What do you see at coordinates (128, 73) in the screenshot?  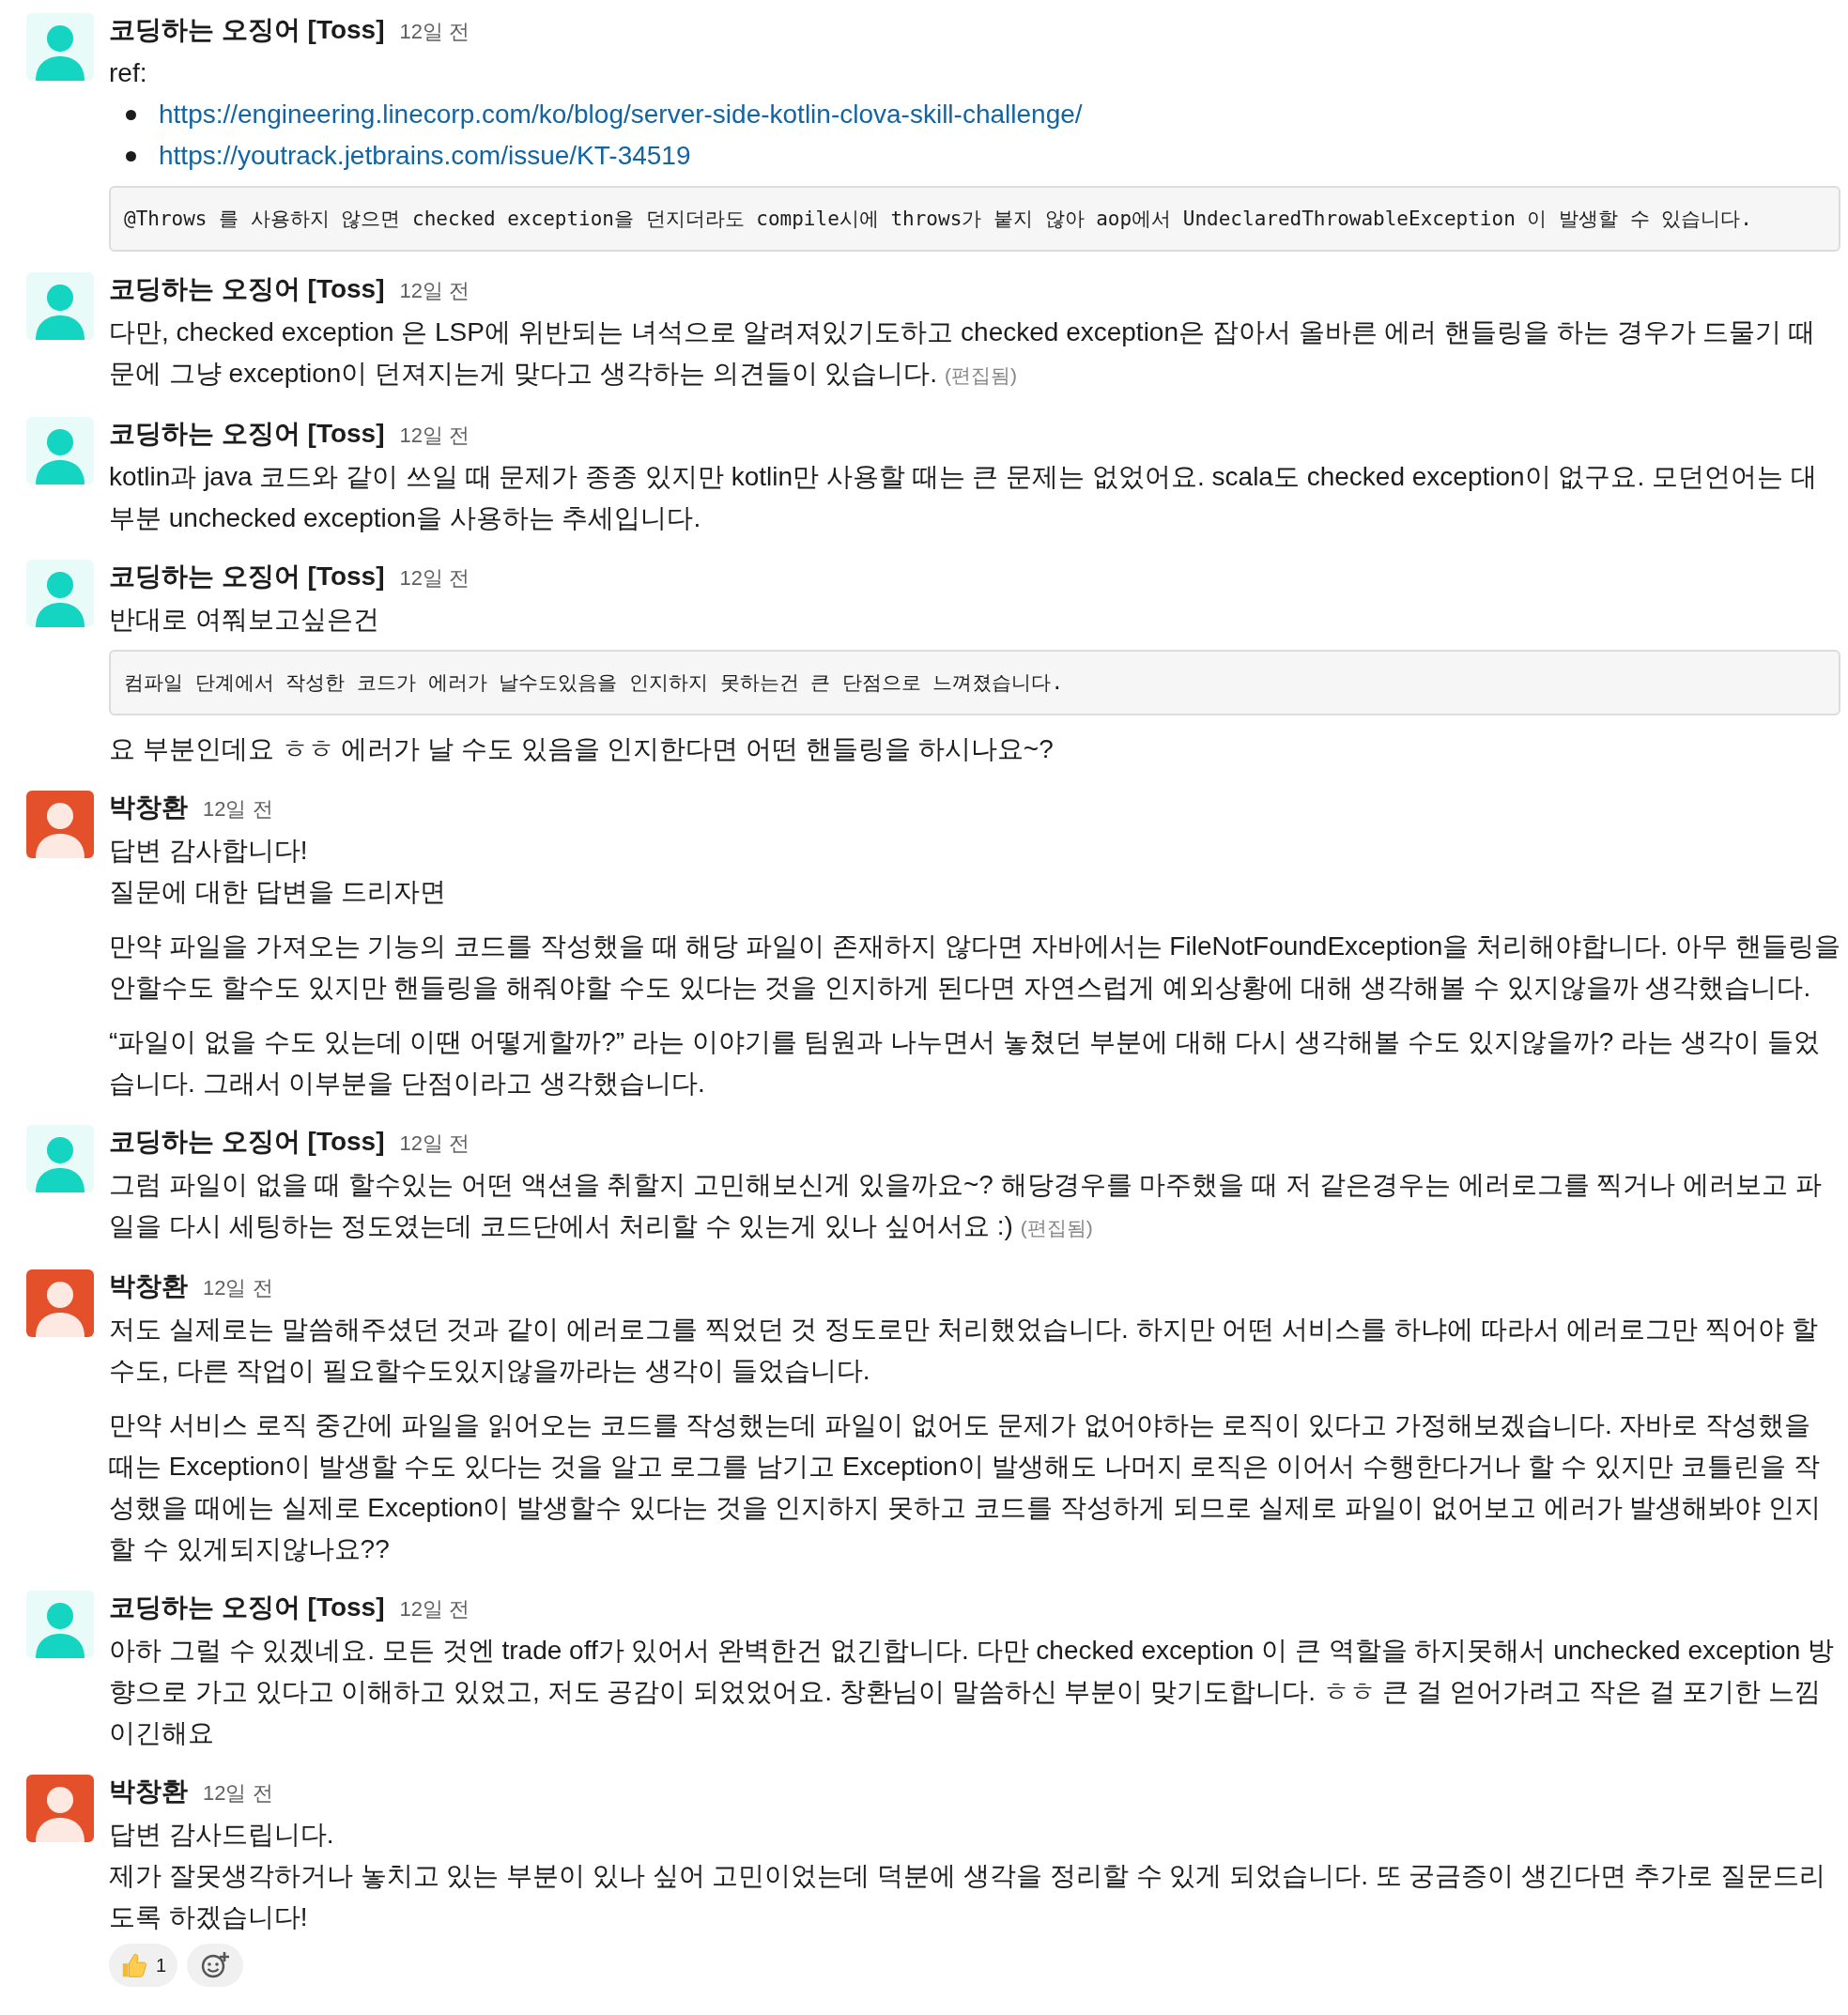 I see `message-text: ref:` at bounding box center [128, 73].